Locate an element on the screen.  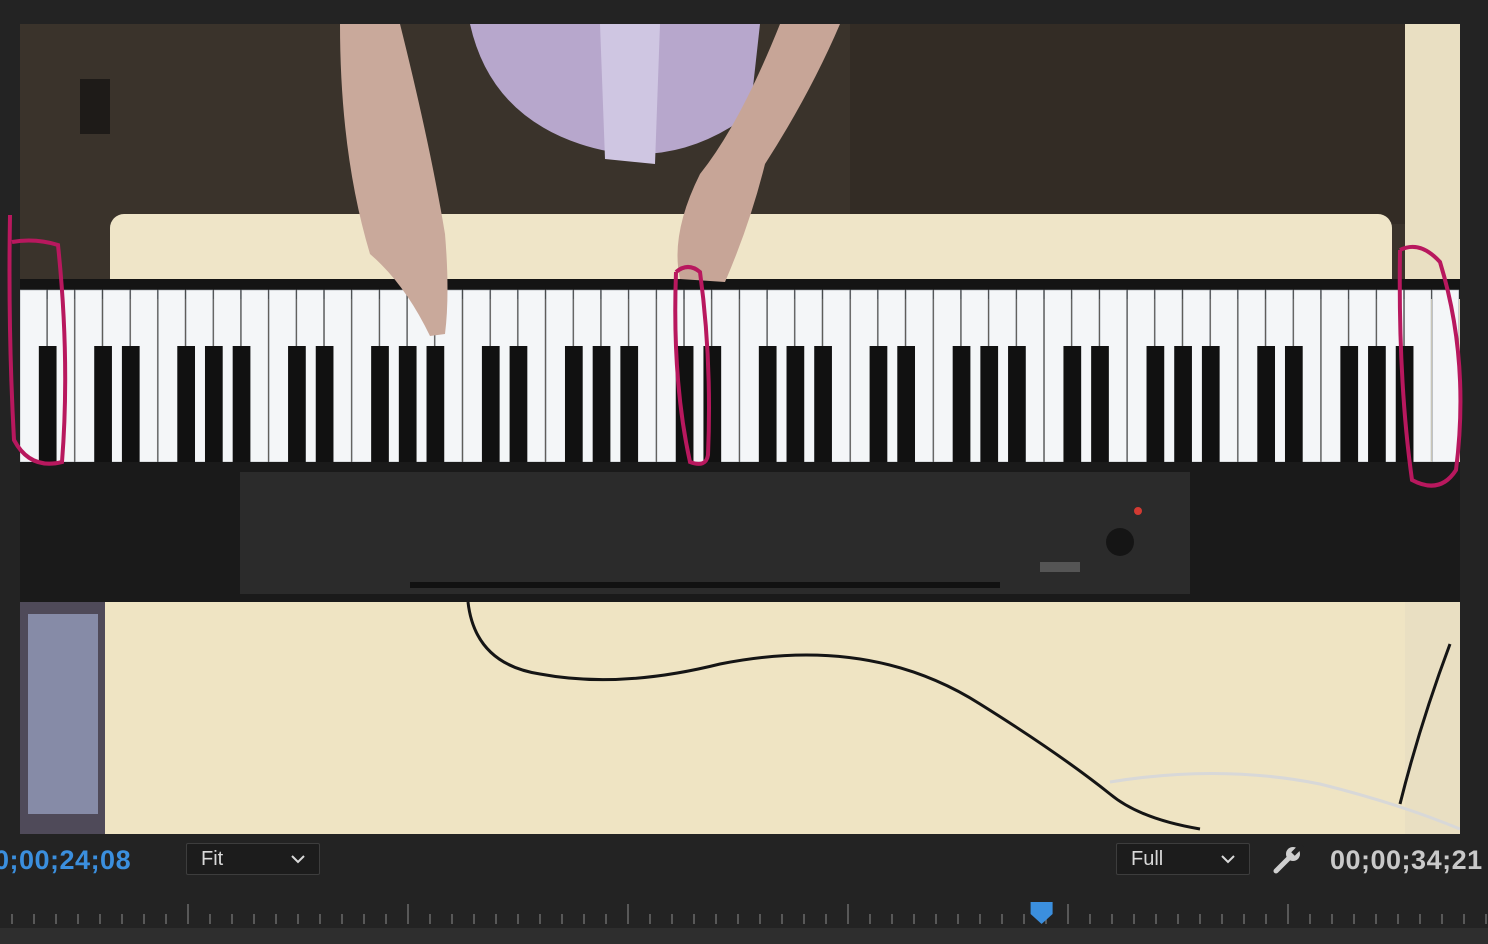
panel-slot is located at coordinates (705, 585).